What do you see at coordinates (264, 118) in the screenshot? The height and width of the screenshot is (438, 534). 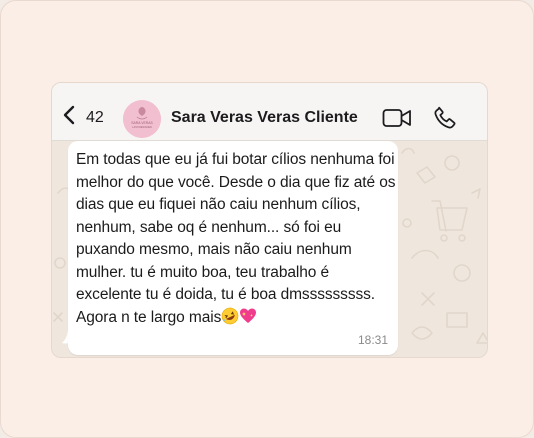 I see `contact-name: Sara Veras Veras Cliente` at bounding box center [264, 118].